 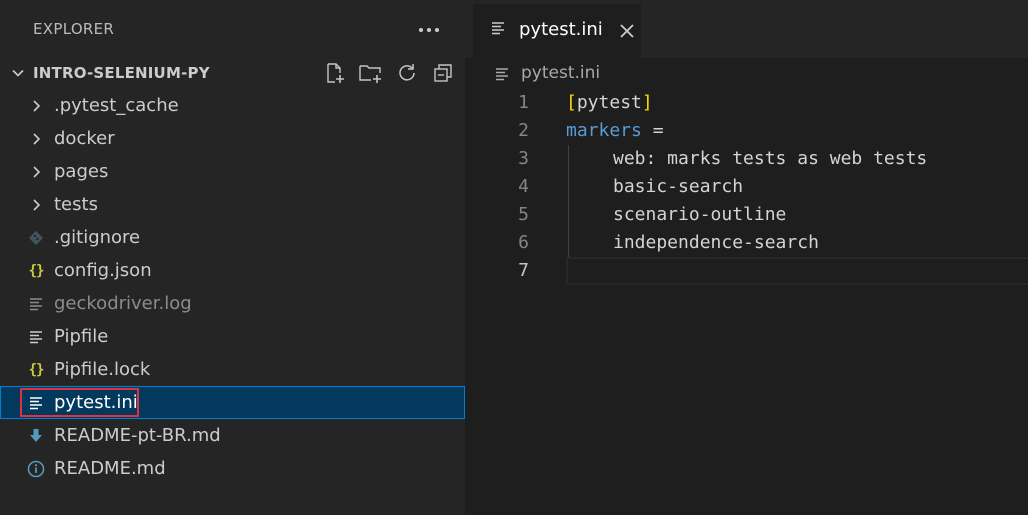 What do you see at coordinates (232, 402) in the screenshot?
I see `file-pytest-ini: pytest.ini` at bounding box center [232, 402].